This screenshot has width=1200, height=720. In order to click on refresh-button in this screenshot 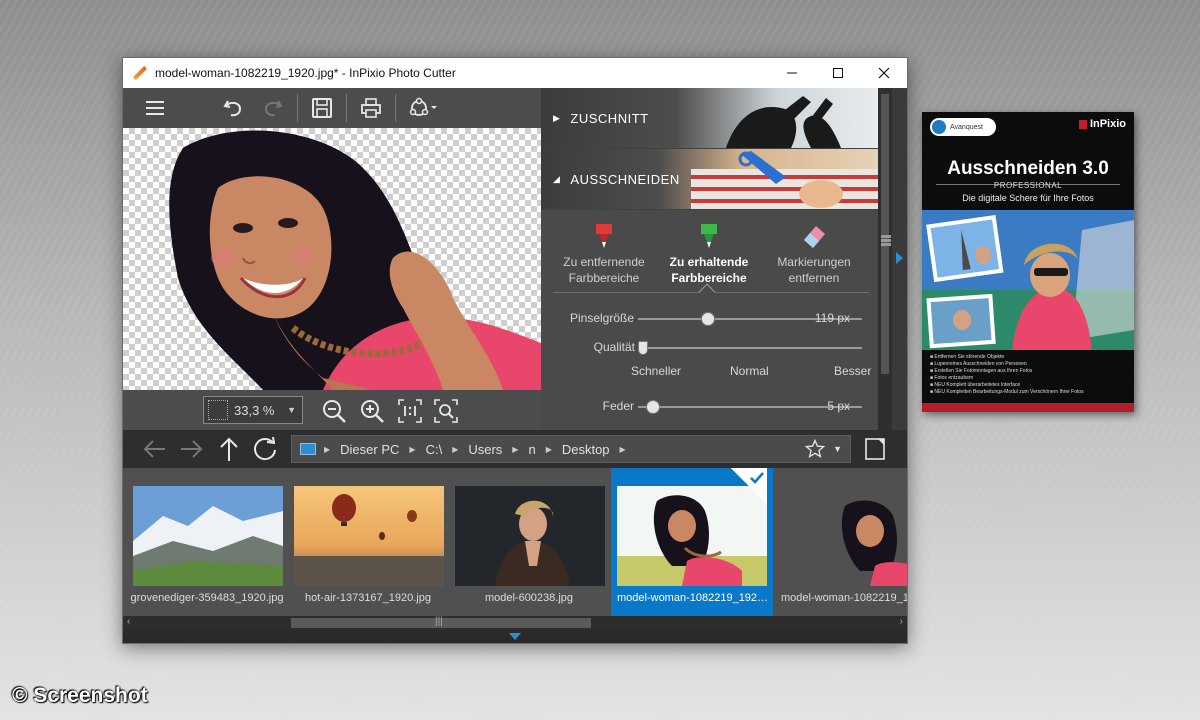, I will do `click(265, 449)`.